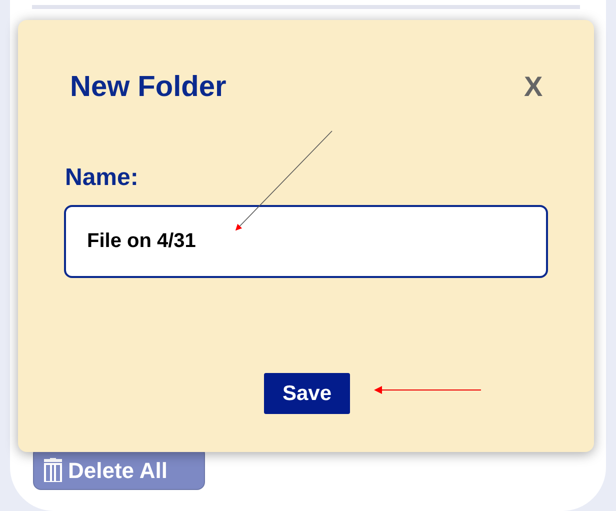  Describe the element at coordinates (307, 393) in the screenshot. I see `save-button: Save` at that location.